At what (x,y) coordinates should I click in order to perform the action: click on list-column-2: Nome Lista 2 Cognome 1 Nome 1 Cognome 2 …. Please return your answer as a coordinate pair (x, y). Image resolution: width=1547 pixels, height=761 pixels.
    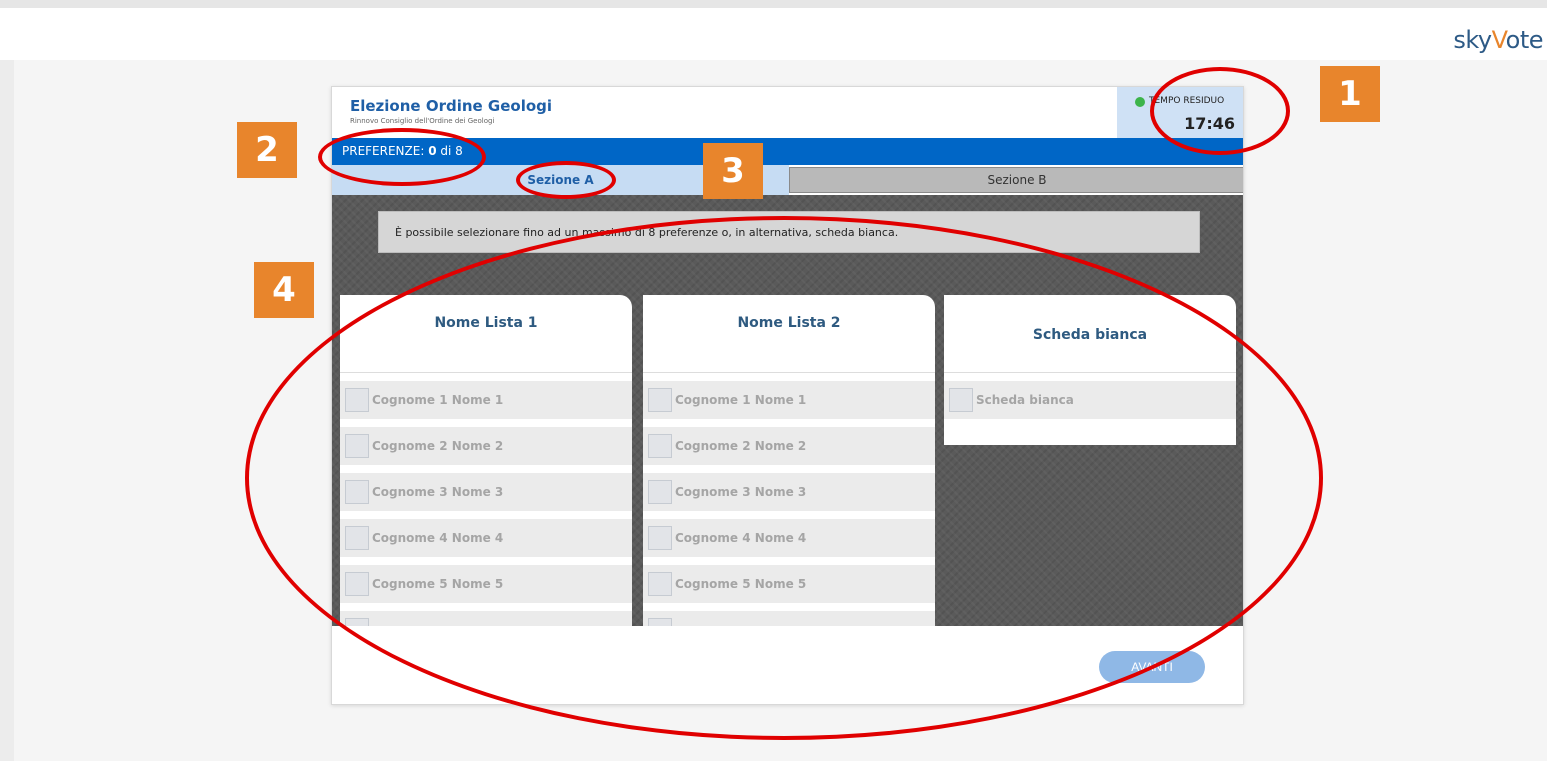
    Looking at the image, I should click on (789, 460).